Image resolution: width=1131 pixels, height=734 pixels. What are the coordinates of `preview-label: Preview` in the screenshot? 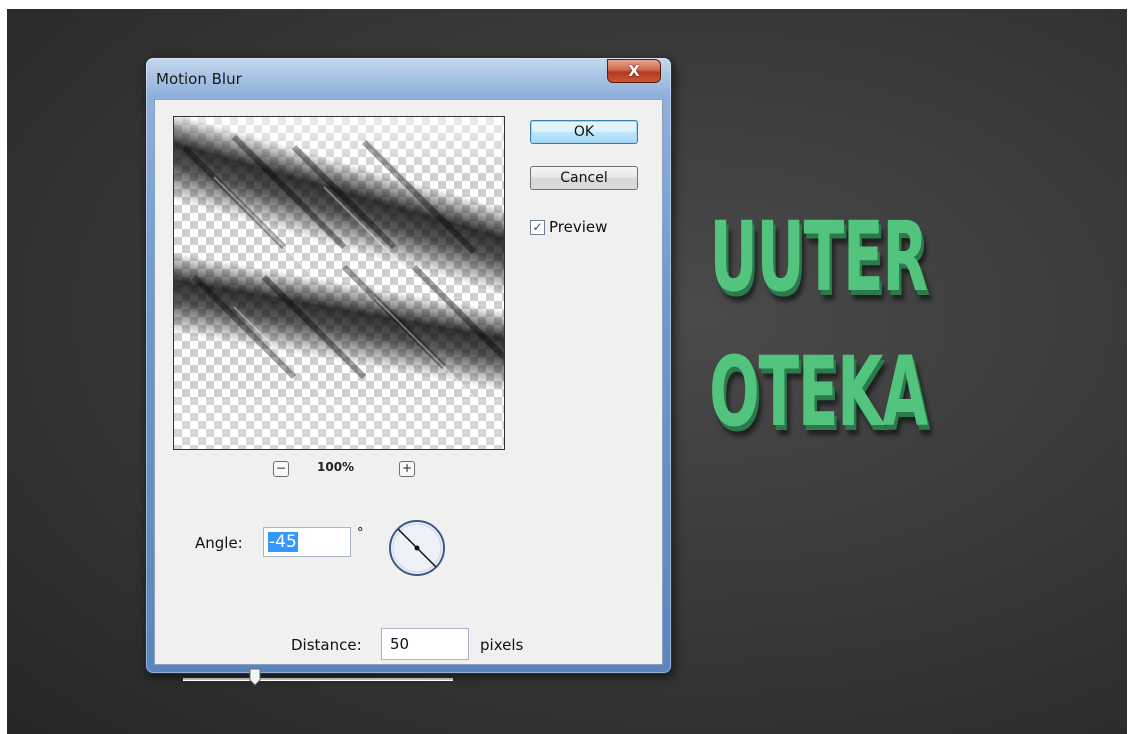 It's located at (578, 227).